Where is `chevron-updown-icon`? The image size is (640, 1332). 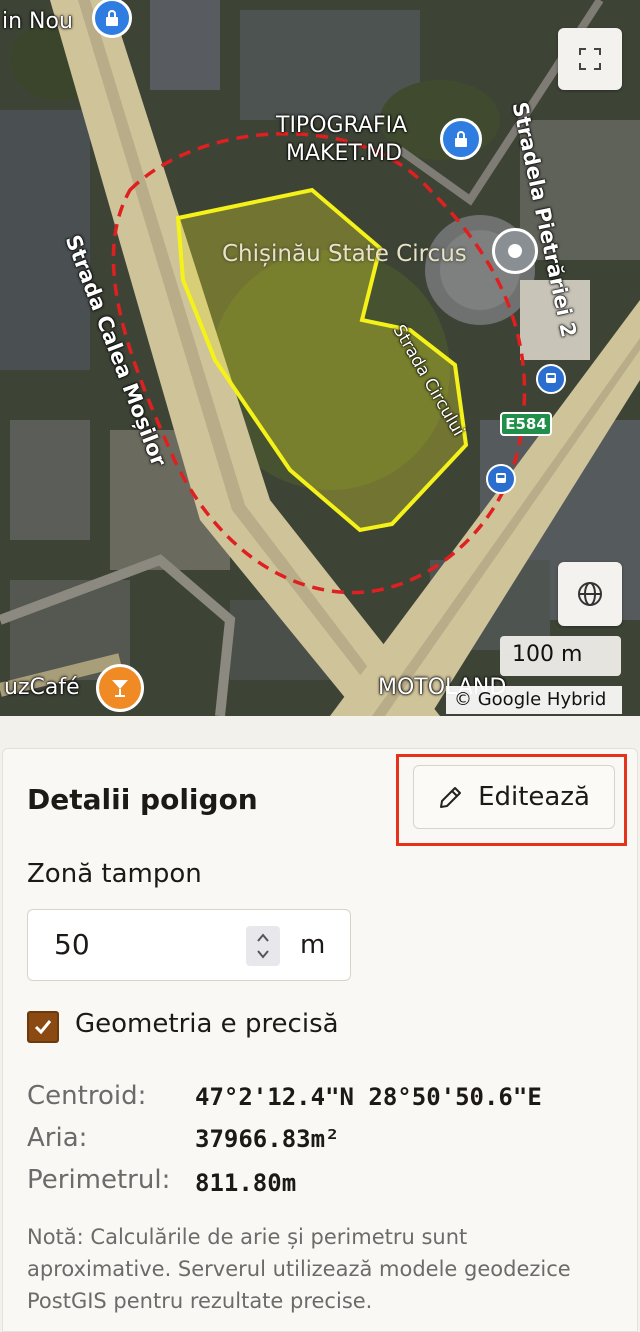 chevron-updown-icon is located at coordinates (263, 946).